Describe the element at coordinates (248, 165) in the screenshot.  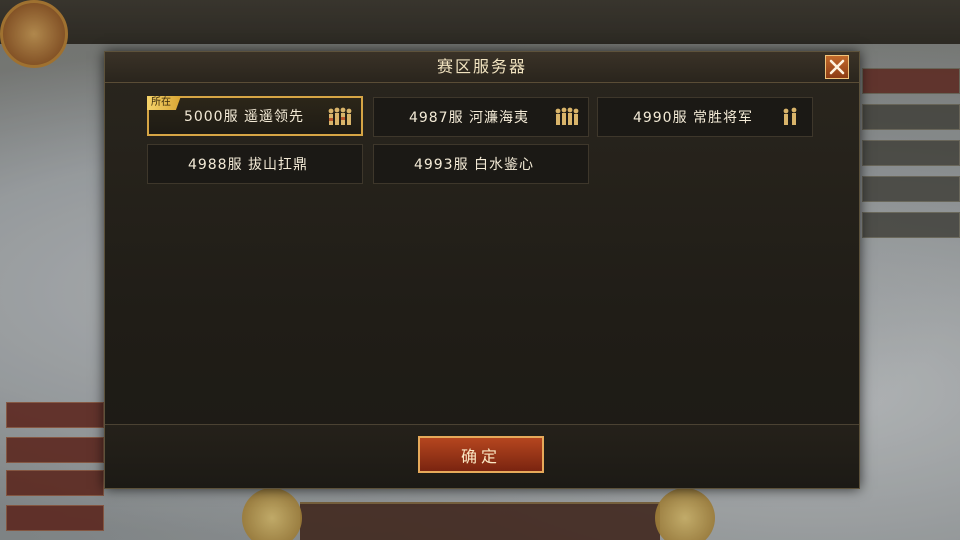
I see `server-label: 4988服 拔山扛鼎` at that location.